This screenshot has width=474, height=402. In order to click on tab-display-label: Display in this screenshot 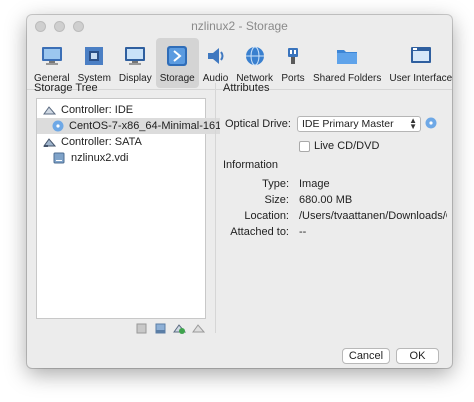, I will do `click(135, 78)`.